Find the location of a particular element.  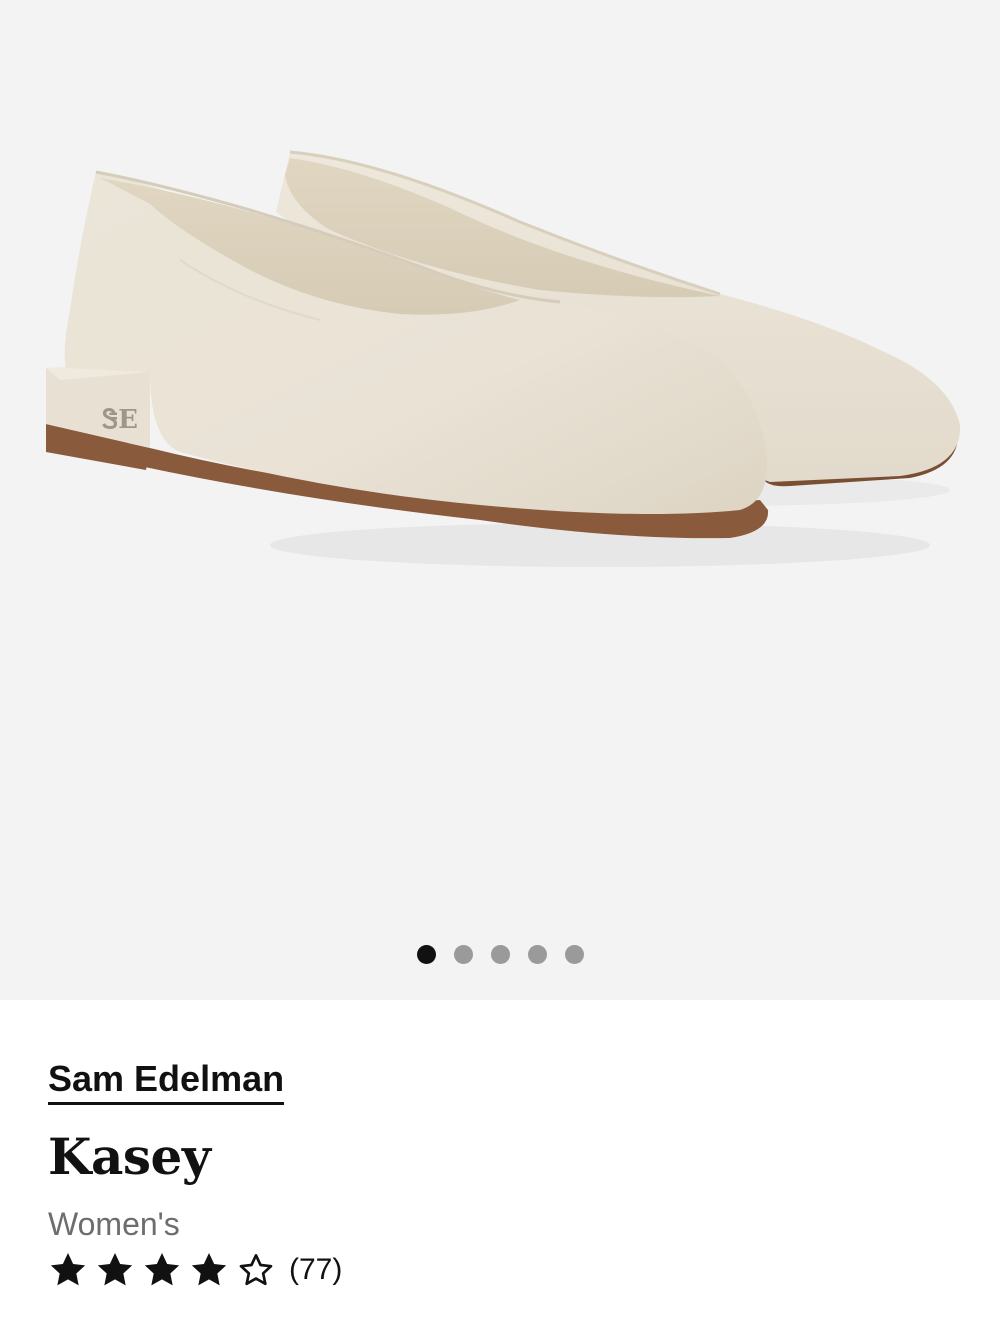

brand-link: Sam Edelman is located at coordinates (166, 1081).